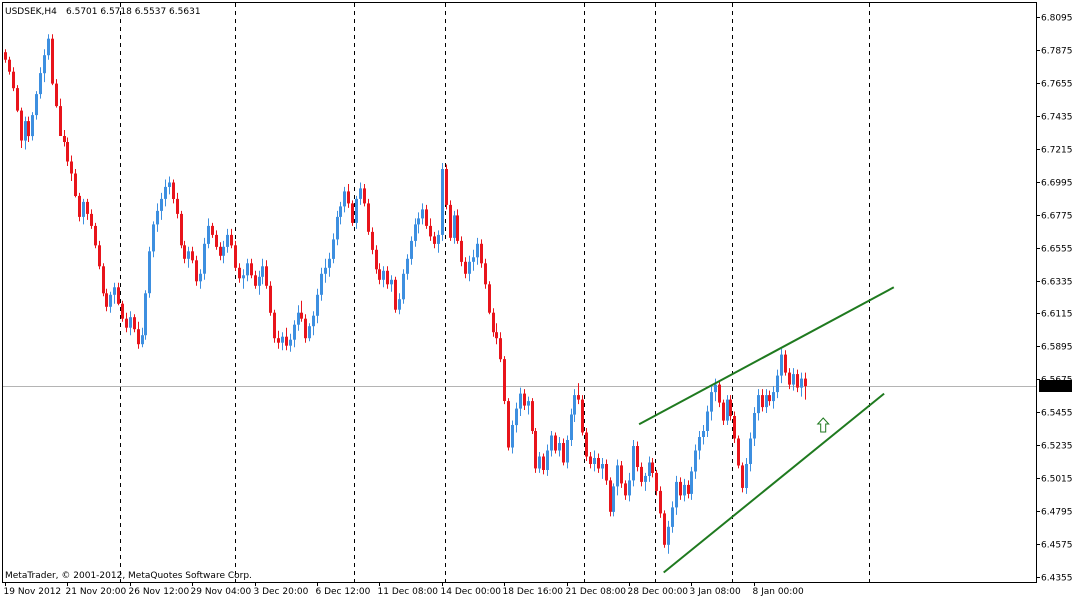 The image size is (1075, 599). What do you see at coordinates (31, 12) in the screenshot?
I see `symbol-label: USDSEK,H4` at bounding box center [31, 12].